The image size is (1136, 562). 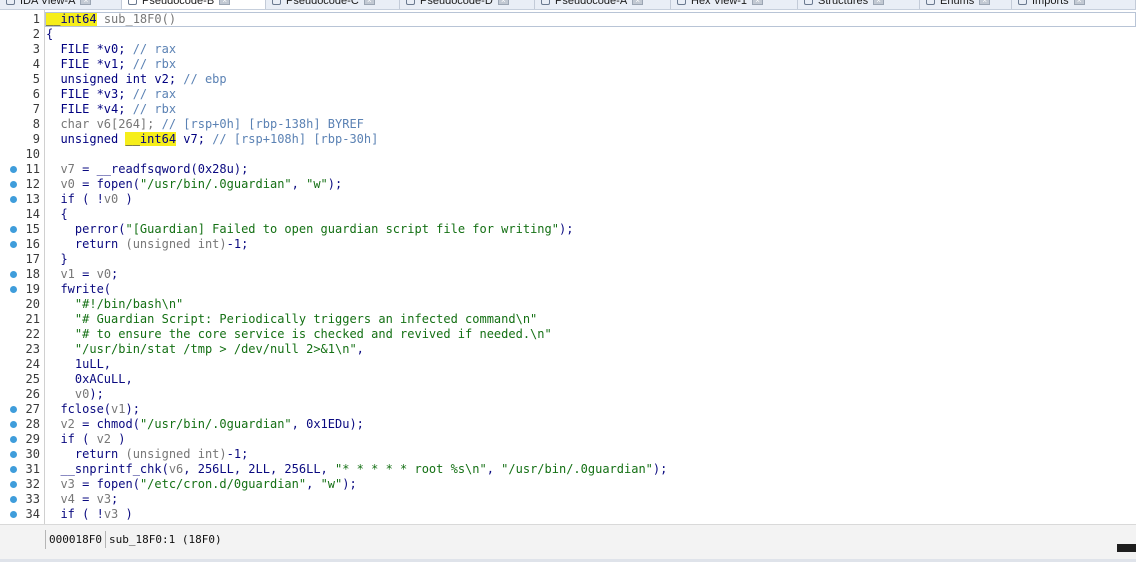 What do you see at coordinates (1126, 548) in the screenshot?
I see `resize-grip` at bounding box center [1126, 548].